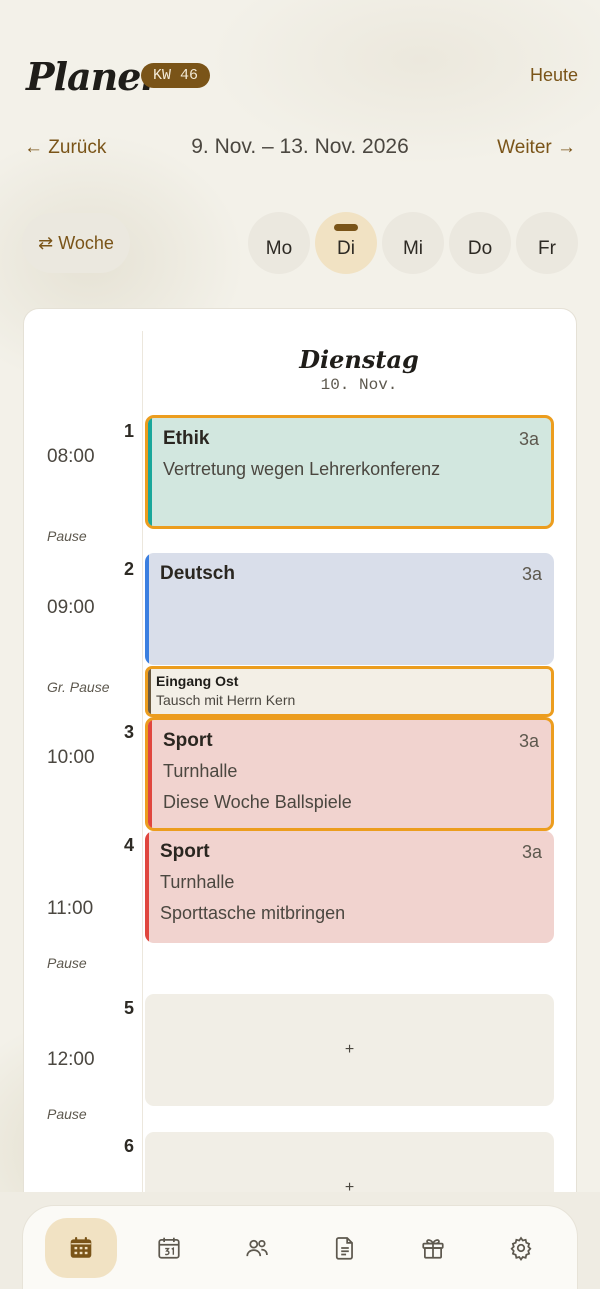 This screenshot has height=1289, width=600. Describe the element at coordinates (70, 908) in the screenshot. I see `time-label: 11:00` at that location.